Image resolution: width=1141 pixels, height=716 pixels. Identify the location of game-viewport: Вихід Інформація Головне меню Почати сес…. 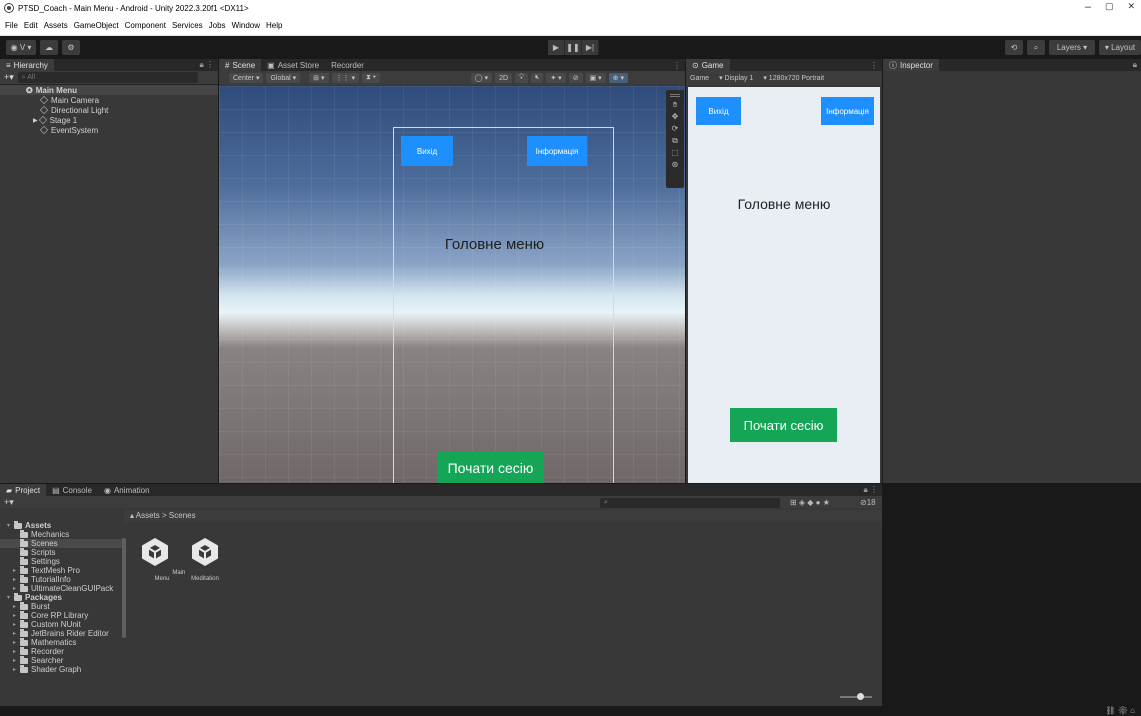
(784, 285).